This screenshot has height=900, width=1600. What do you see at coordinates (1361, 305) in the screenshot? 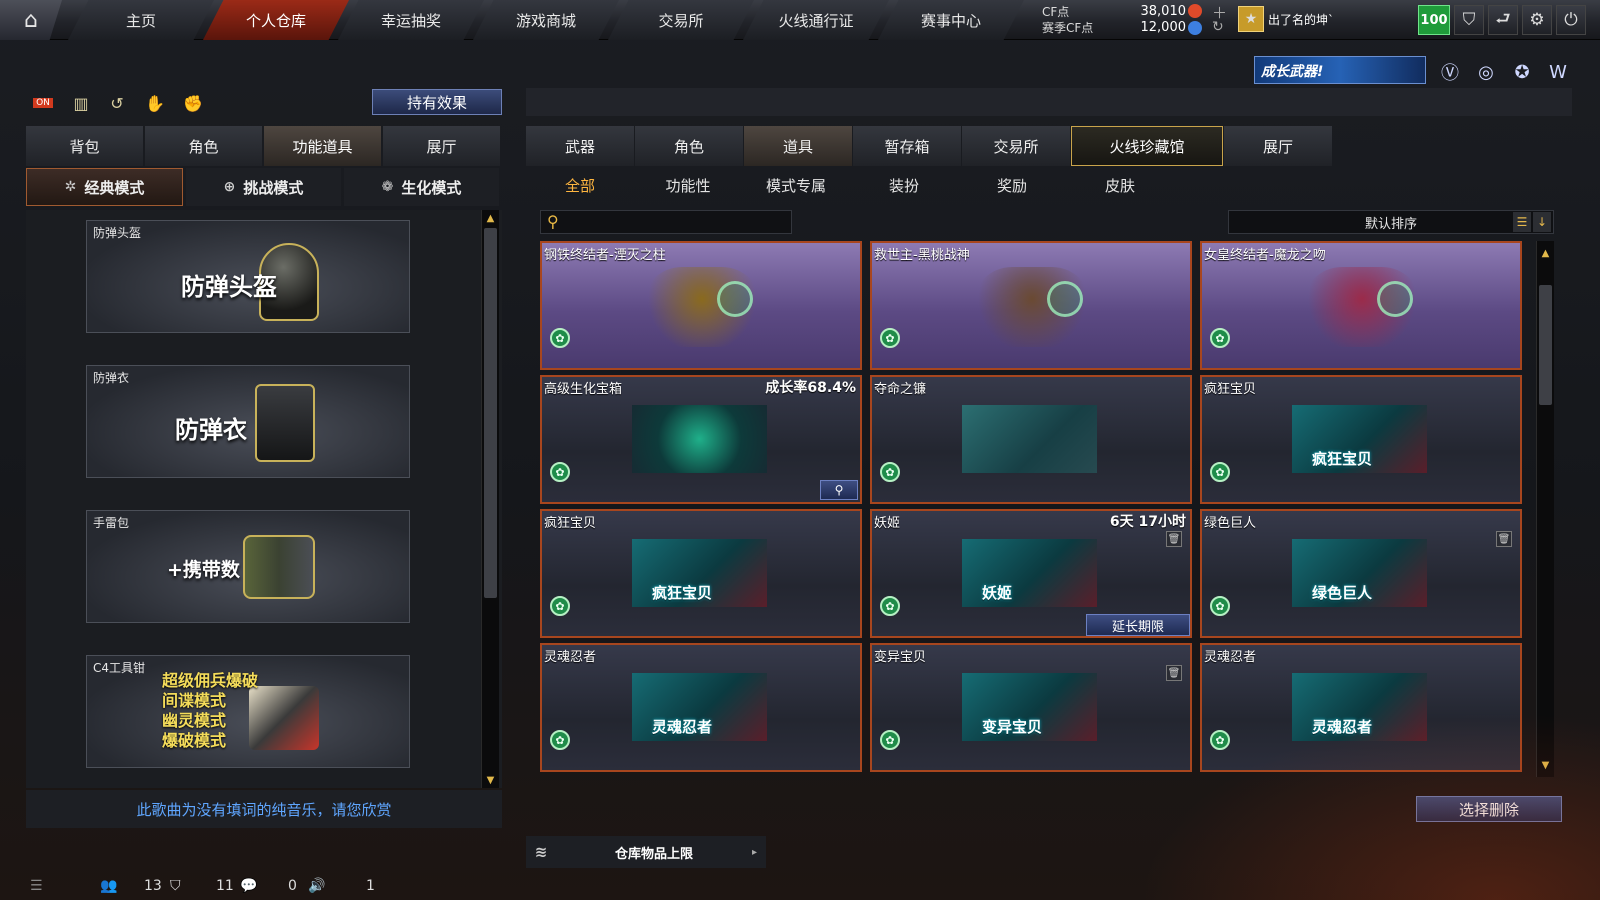
I see `item-card: 女皇终结者-魔龙之吻 ✿` at bounding box center [1361, 305].